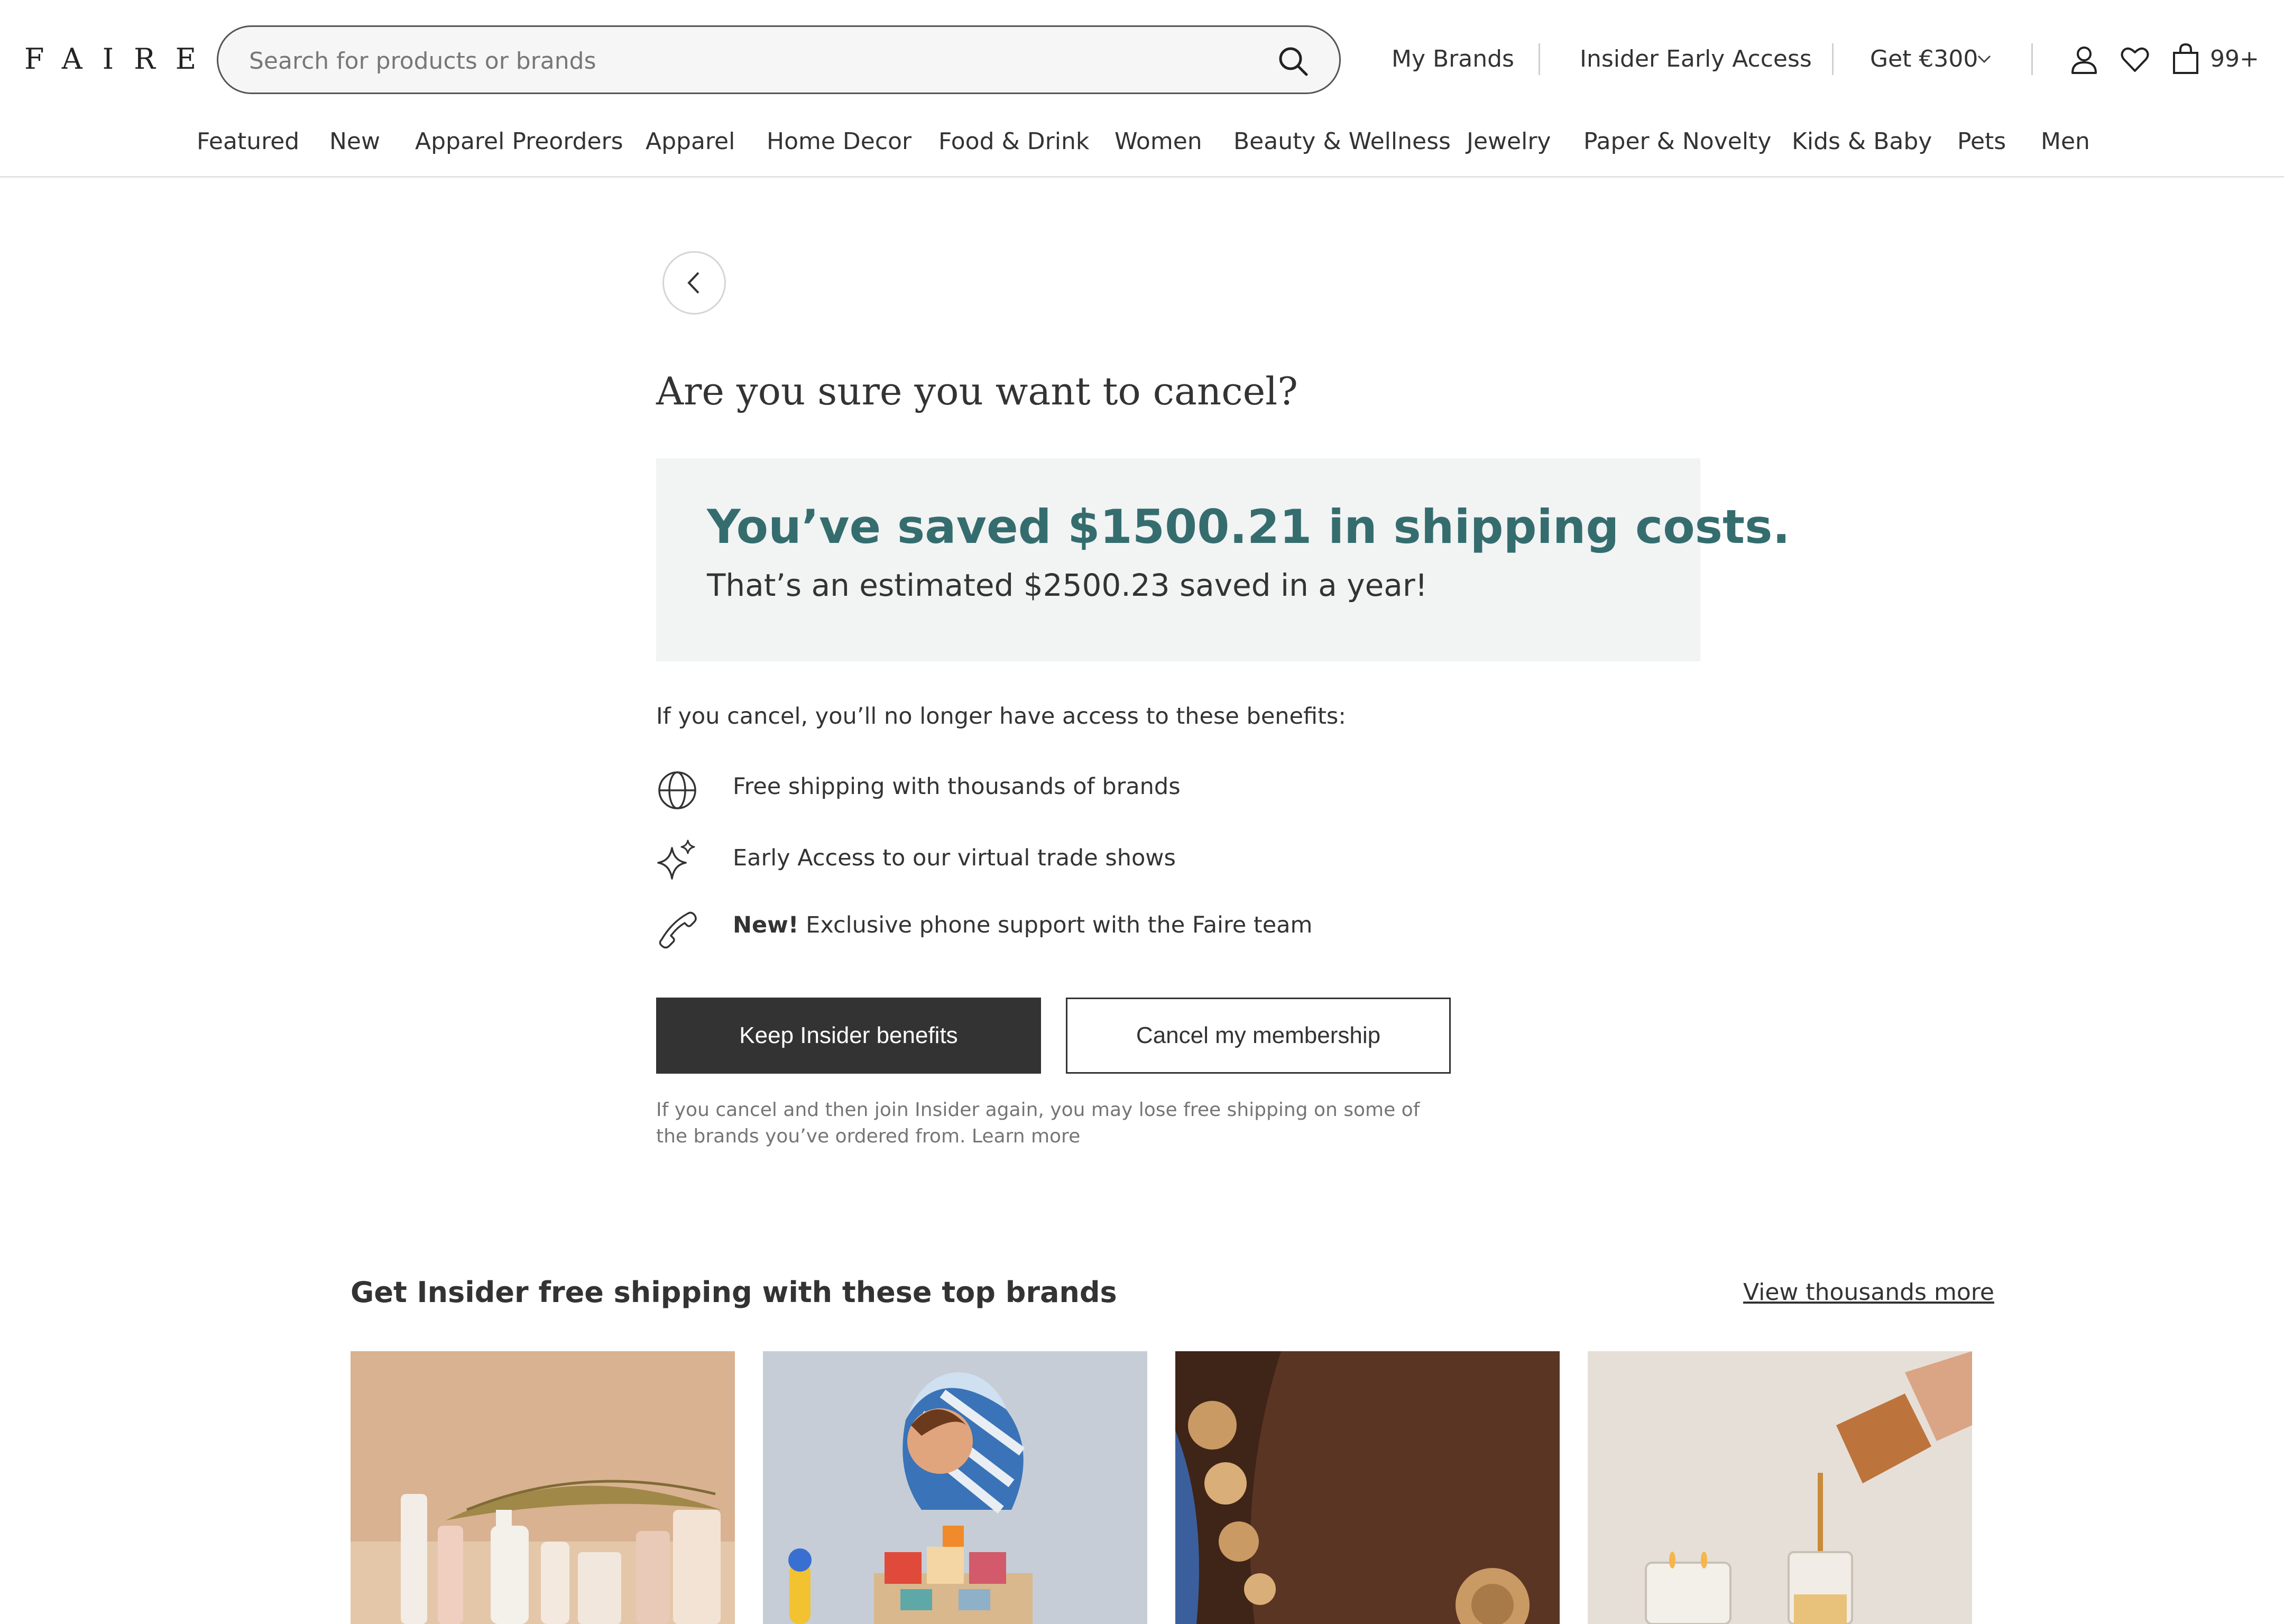  Describe the element at coordinates (2135, 59) in the screenshot. I see `heart-icon` at that location.